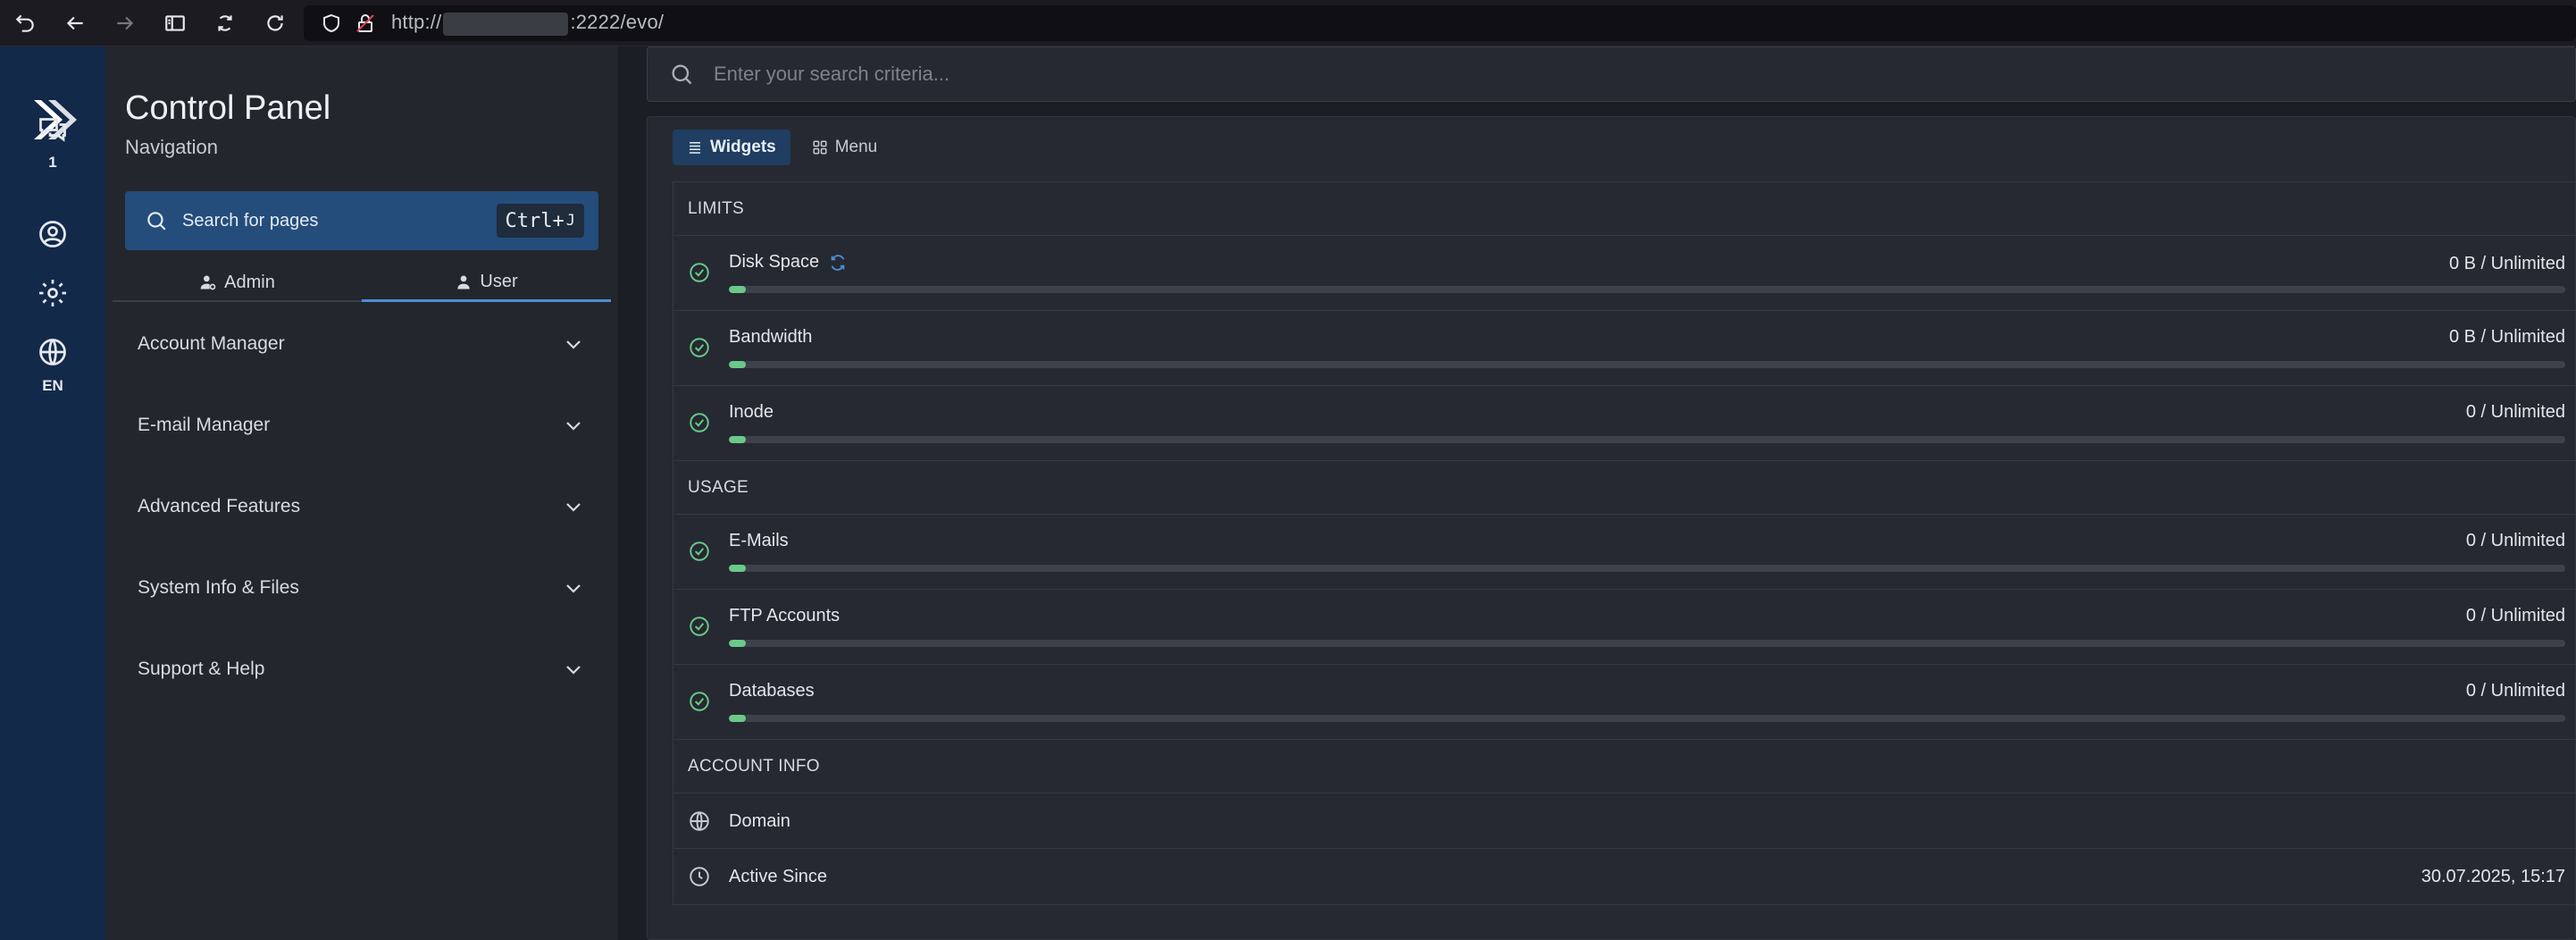 The height and width of the screenshot is (940, 2576). What do you see at coordinates (487, 283) in the screenshot?
I see `tab-user: User` at bounding box center [487, 283].